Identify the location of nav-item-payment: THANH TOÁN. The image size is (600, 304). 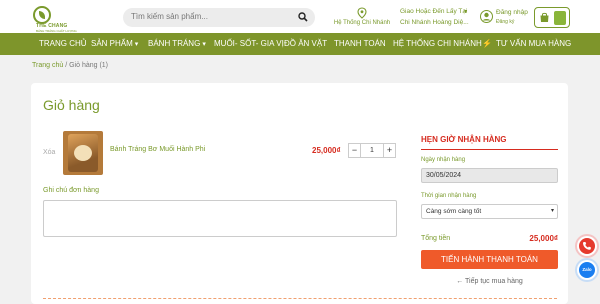
(360, 43).